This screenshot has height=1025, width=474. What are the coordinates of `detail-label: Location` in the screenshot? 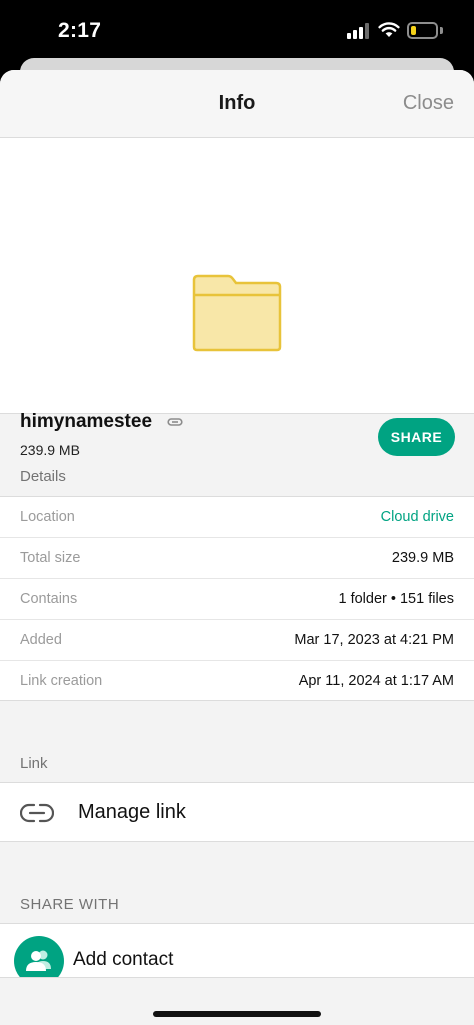 It's located at (47, 517).